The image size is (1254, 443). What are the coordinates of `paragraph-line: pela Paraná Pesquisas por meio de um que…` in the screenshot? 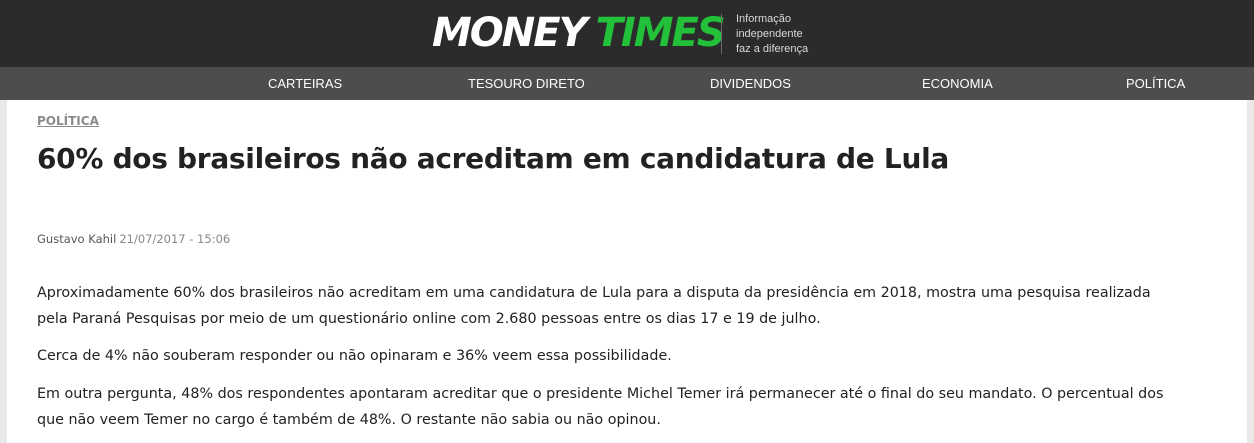 It's located at (429, 319).